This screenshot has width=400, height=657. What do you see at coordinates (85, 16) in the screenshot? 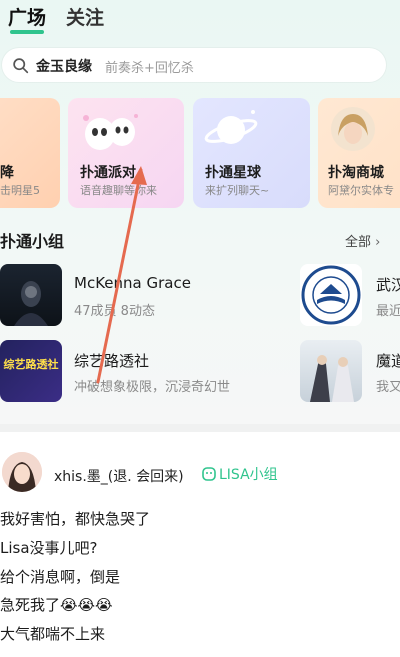
I see `tab-follow: 关注` at bounding box center [85, 16].